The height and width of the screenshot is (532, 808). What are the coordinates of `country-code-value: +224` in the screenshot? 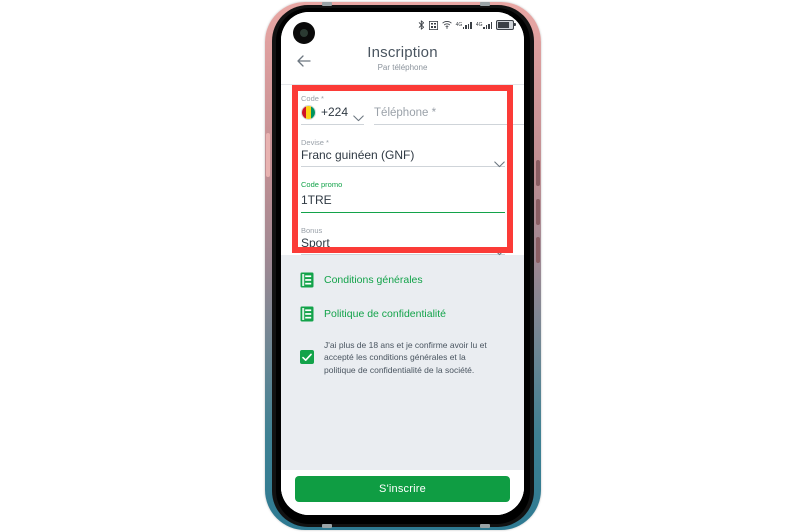 It's located at (335, 112).